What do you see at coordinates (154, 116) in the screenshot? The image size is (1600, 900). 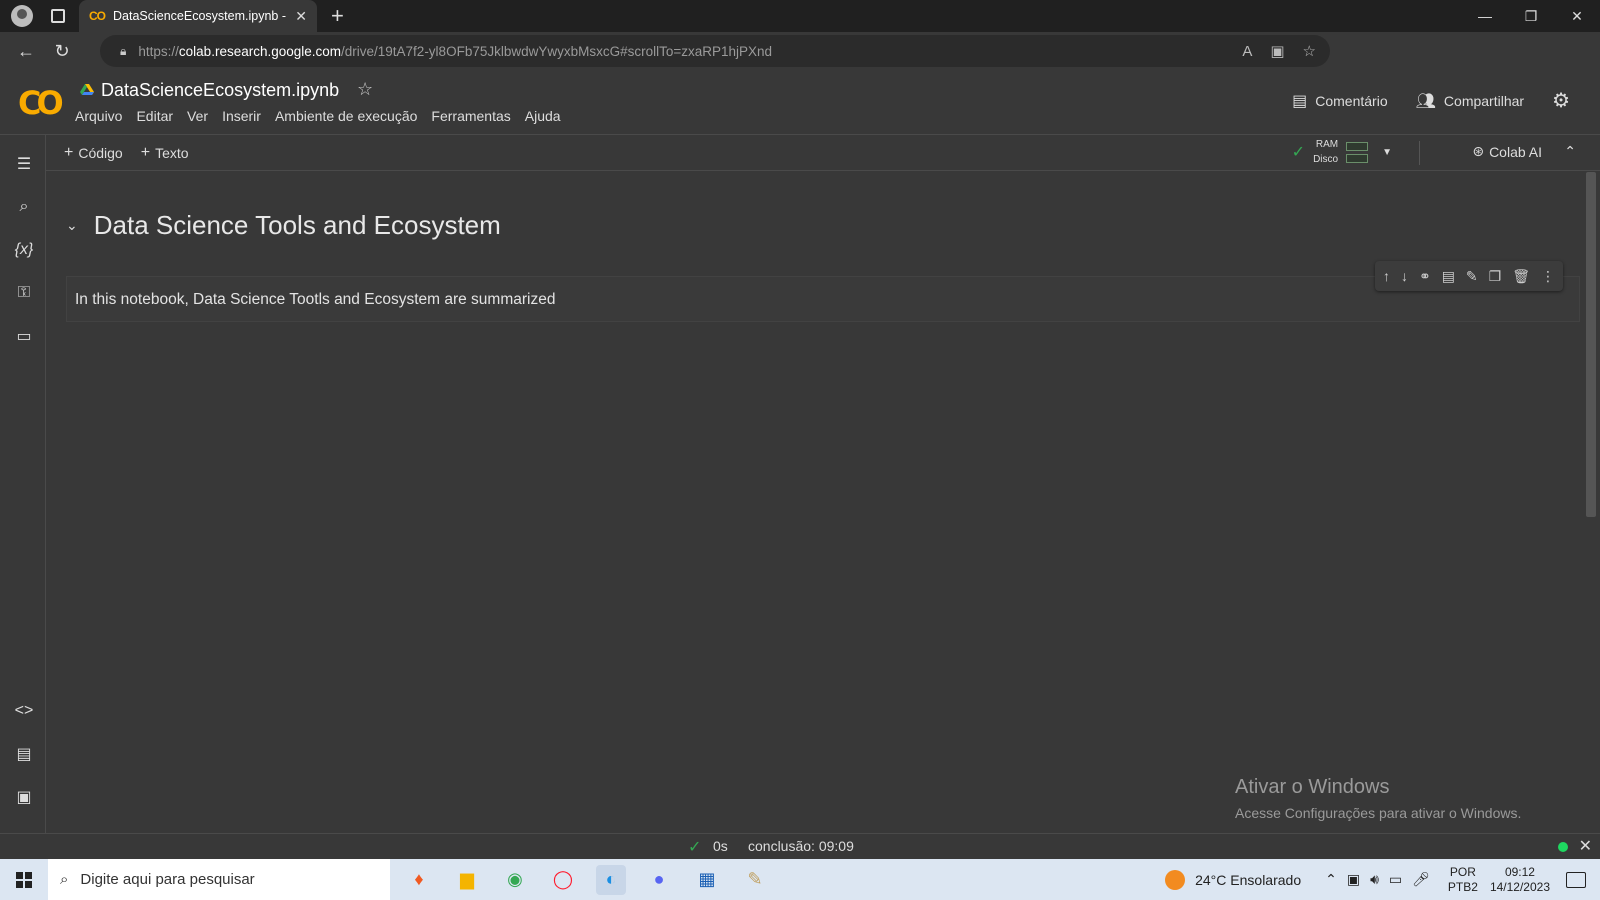 I see `menu-editar: Editar` at bounding box center [154, 116].